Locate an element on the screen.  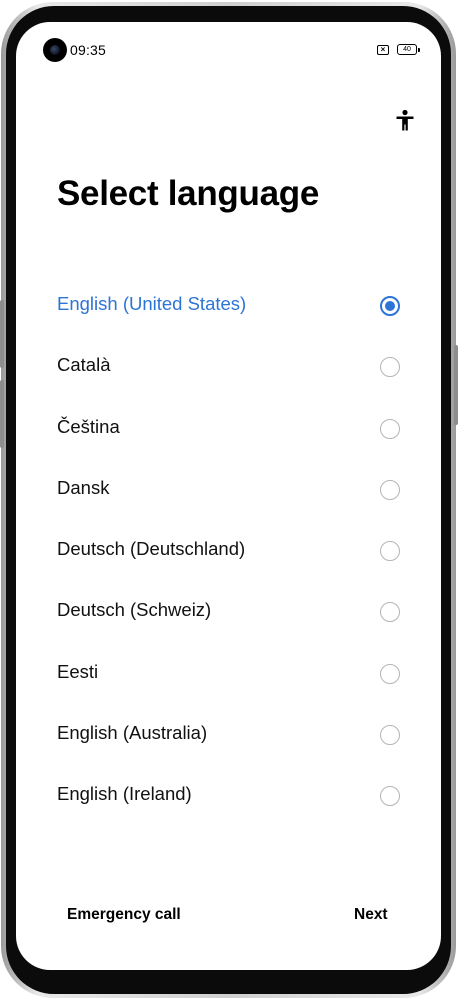
radio-selected is located at coordinates (390, 306).